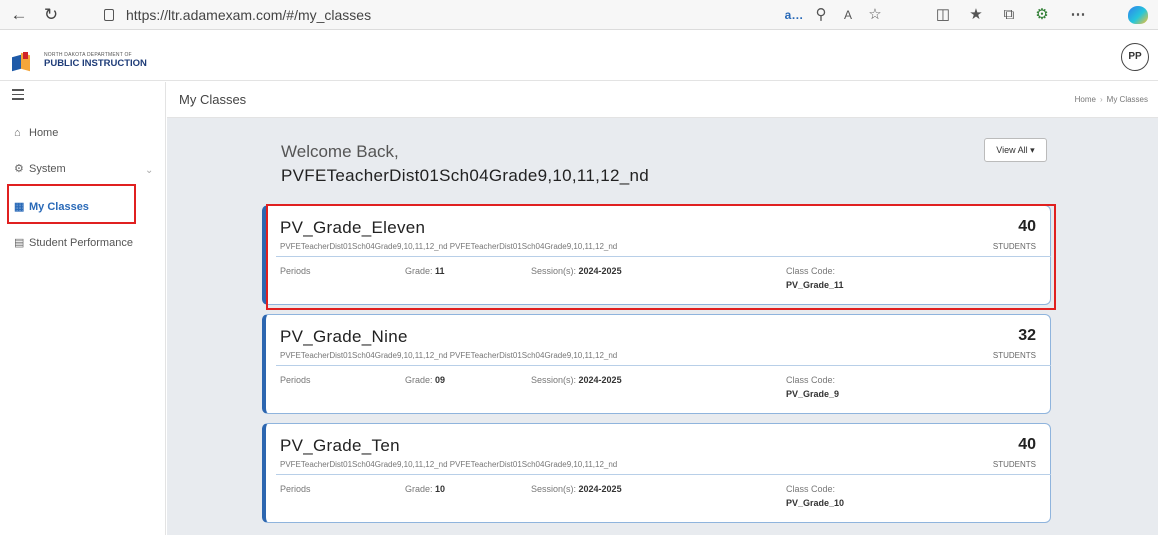  I want to click on student-count: 40, so click(1027, 444).